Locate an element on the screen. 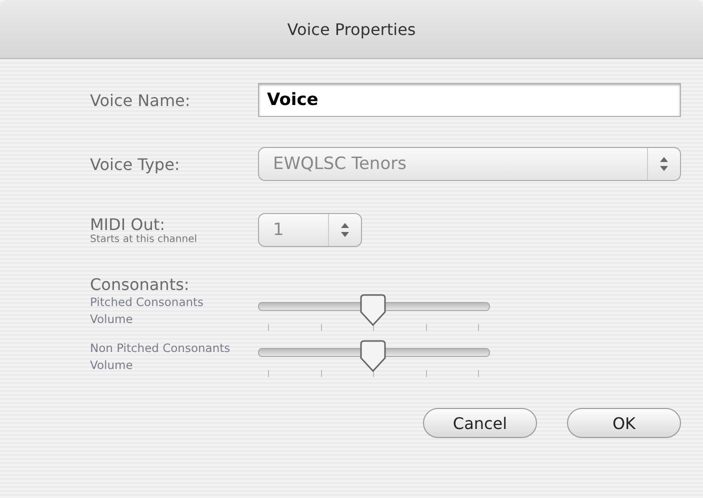  voice-name-field: Voice is located at coordinates (469, 100).